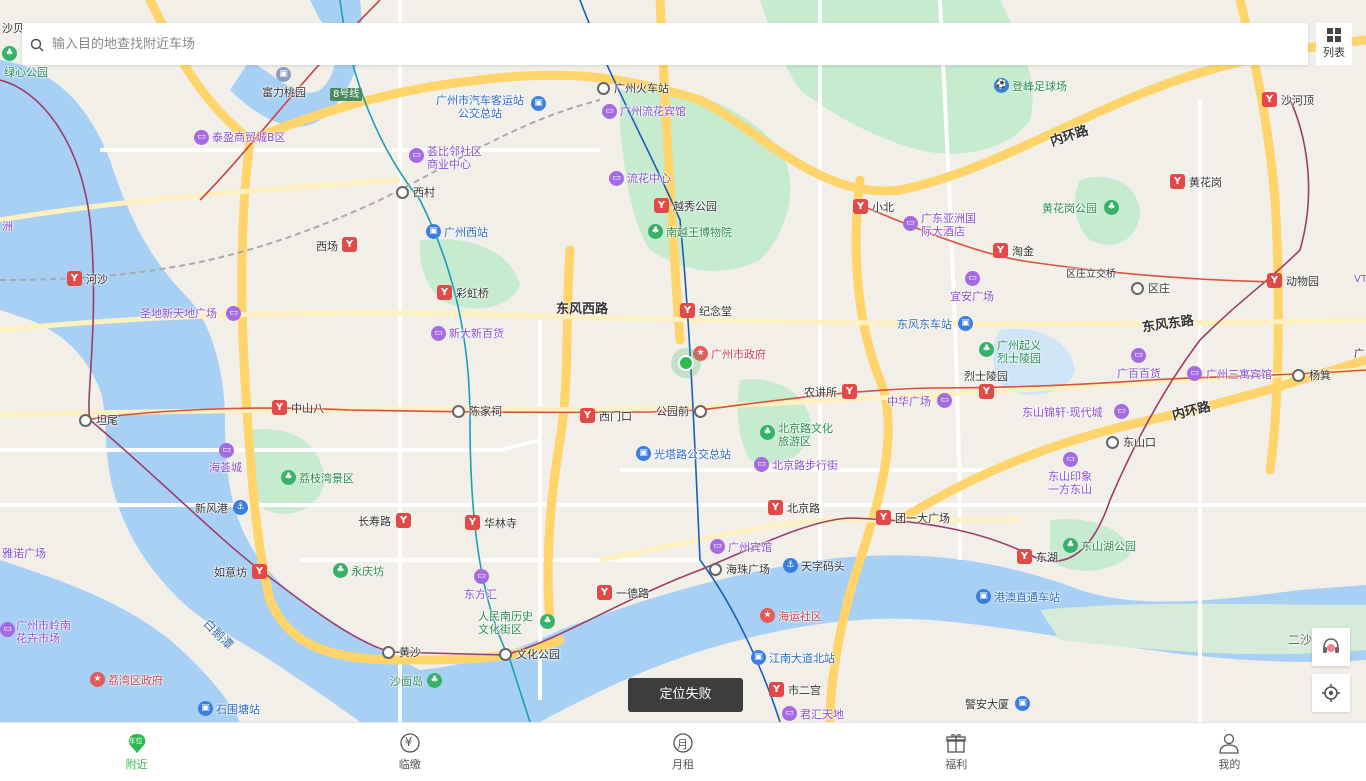  Describe the element at coordinates (249, 137) in the screenshot. I see `poi-taiying: 泰盈商贸城B区` at that location.